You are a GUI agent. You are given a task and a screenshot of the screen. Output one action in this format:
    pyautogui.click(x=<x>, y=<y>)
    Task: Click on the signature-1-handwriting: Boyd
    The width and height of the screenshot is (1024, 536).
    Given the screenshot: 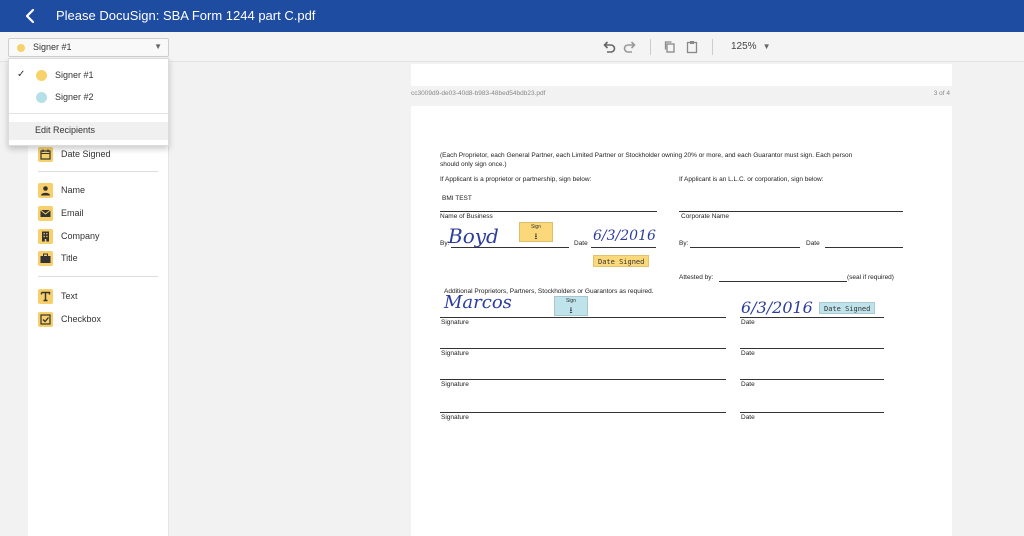 What is the action you would take?
    pyautogui.click(x=473, y=236)
    